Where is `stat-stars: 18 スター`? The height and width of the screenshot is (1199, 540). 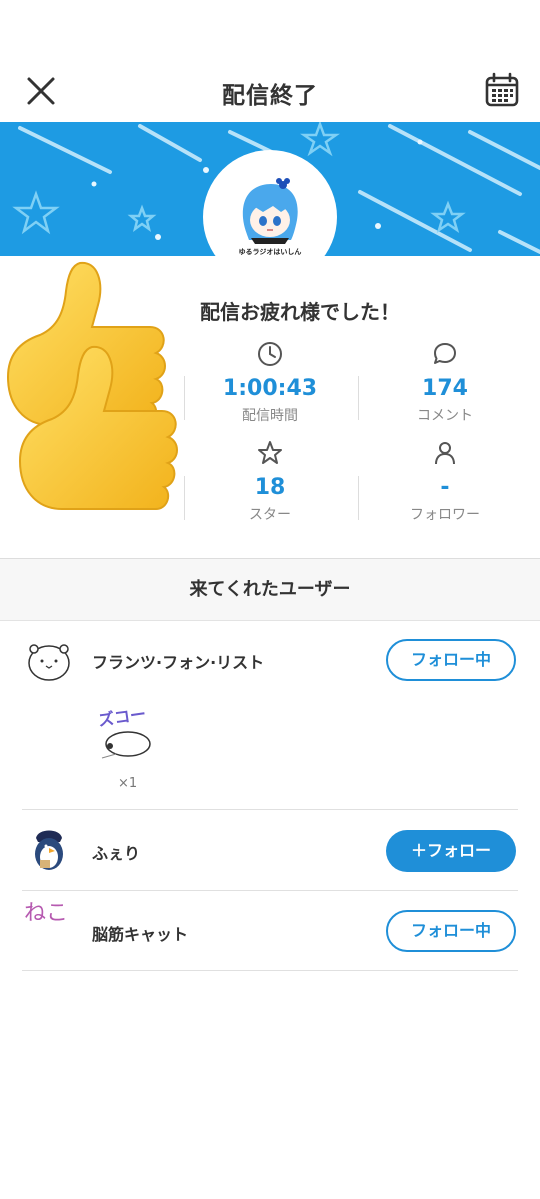
stat-stars: 18 スター is located at coordinates (270, 481).